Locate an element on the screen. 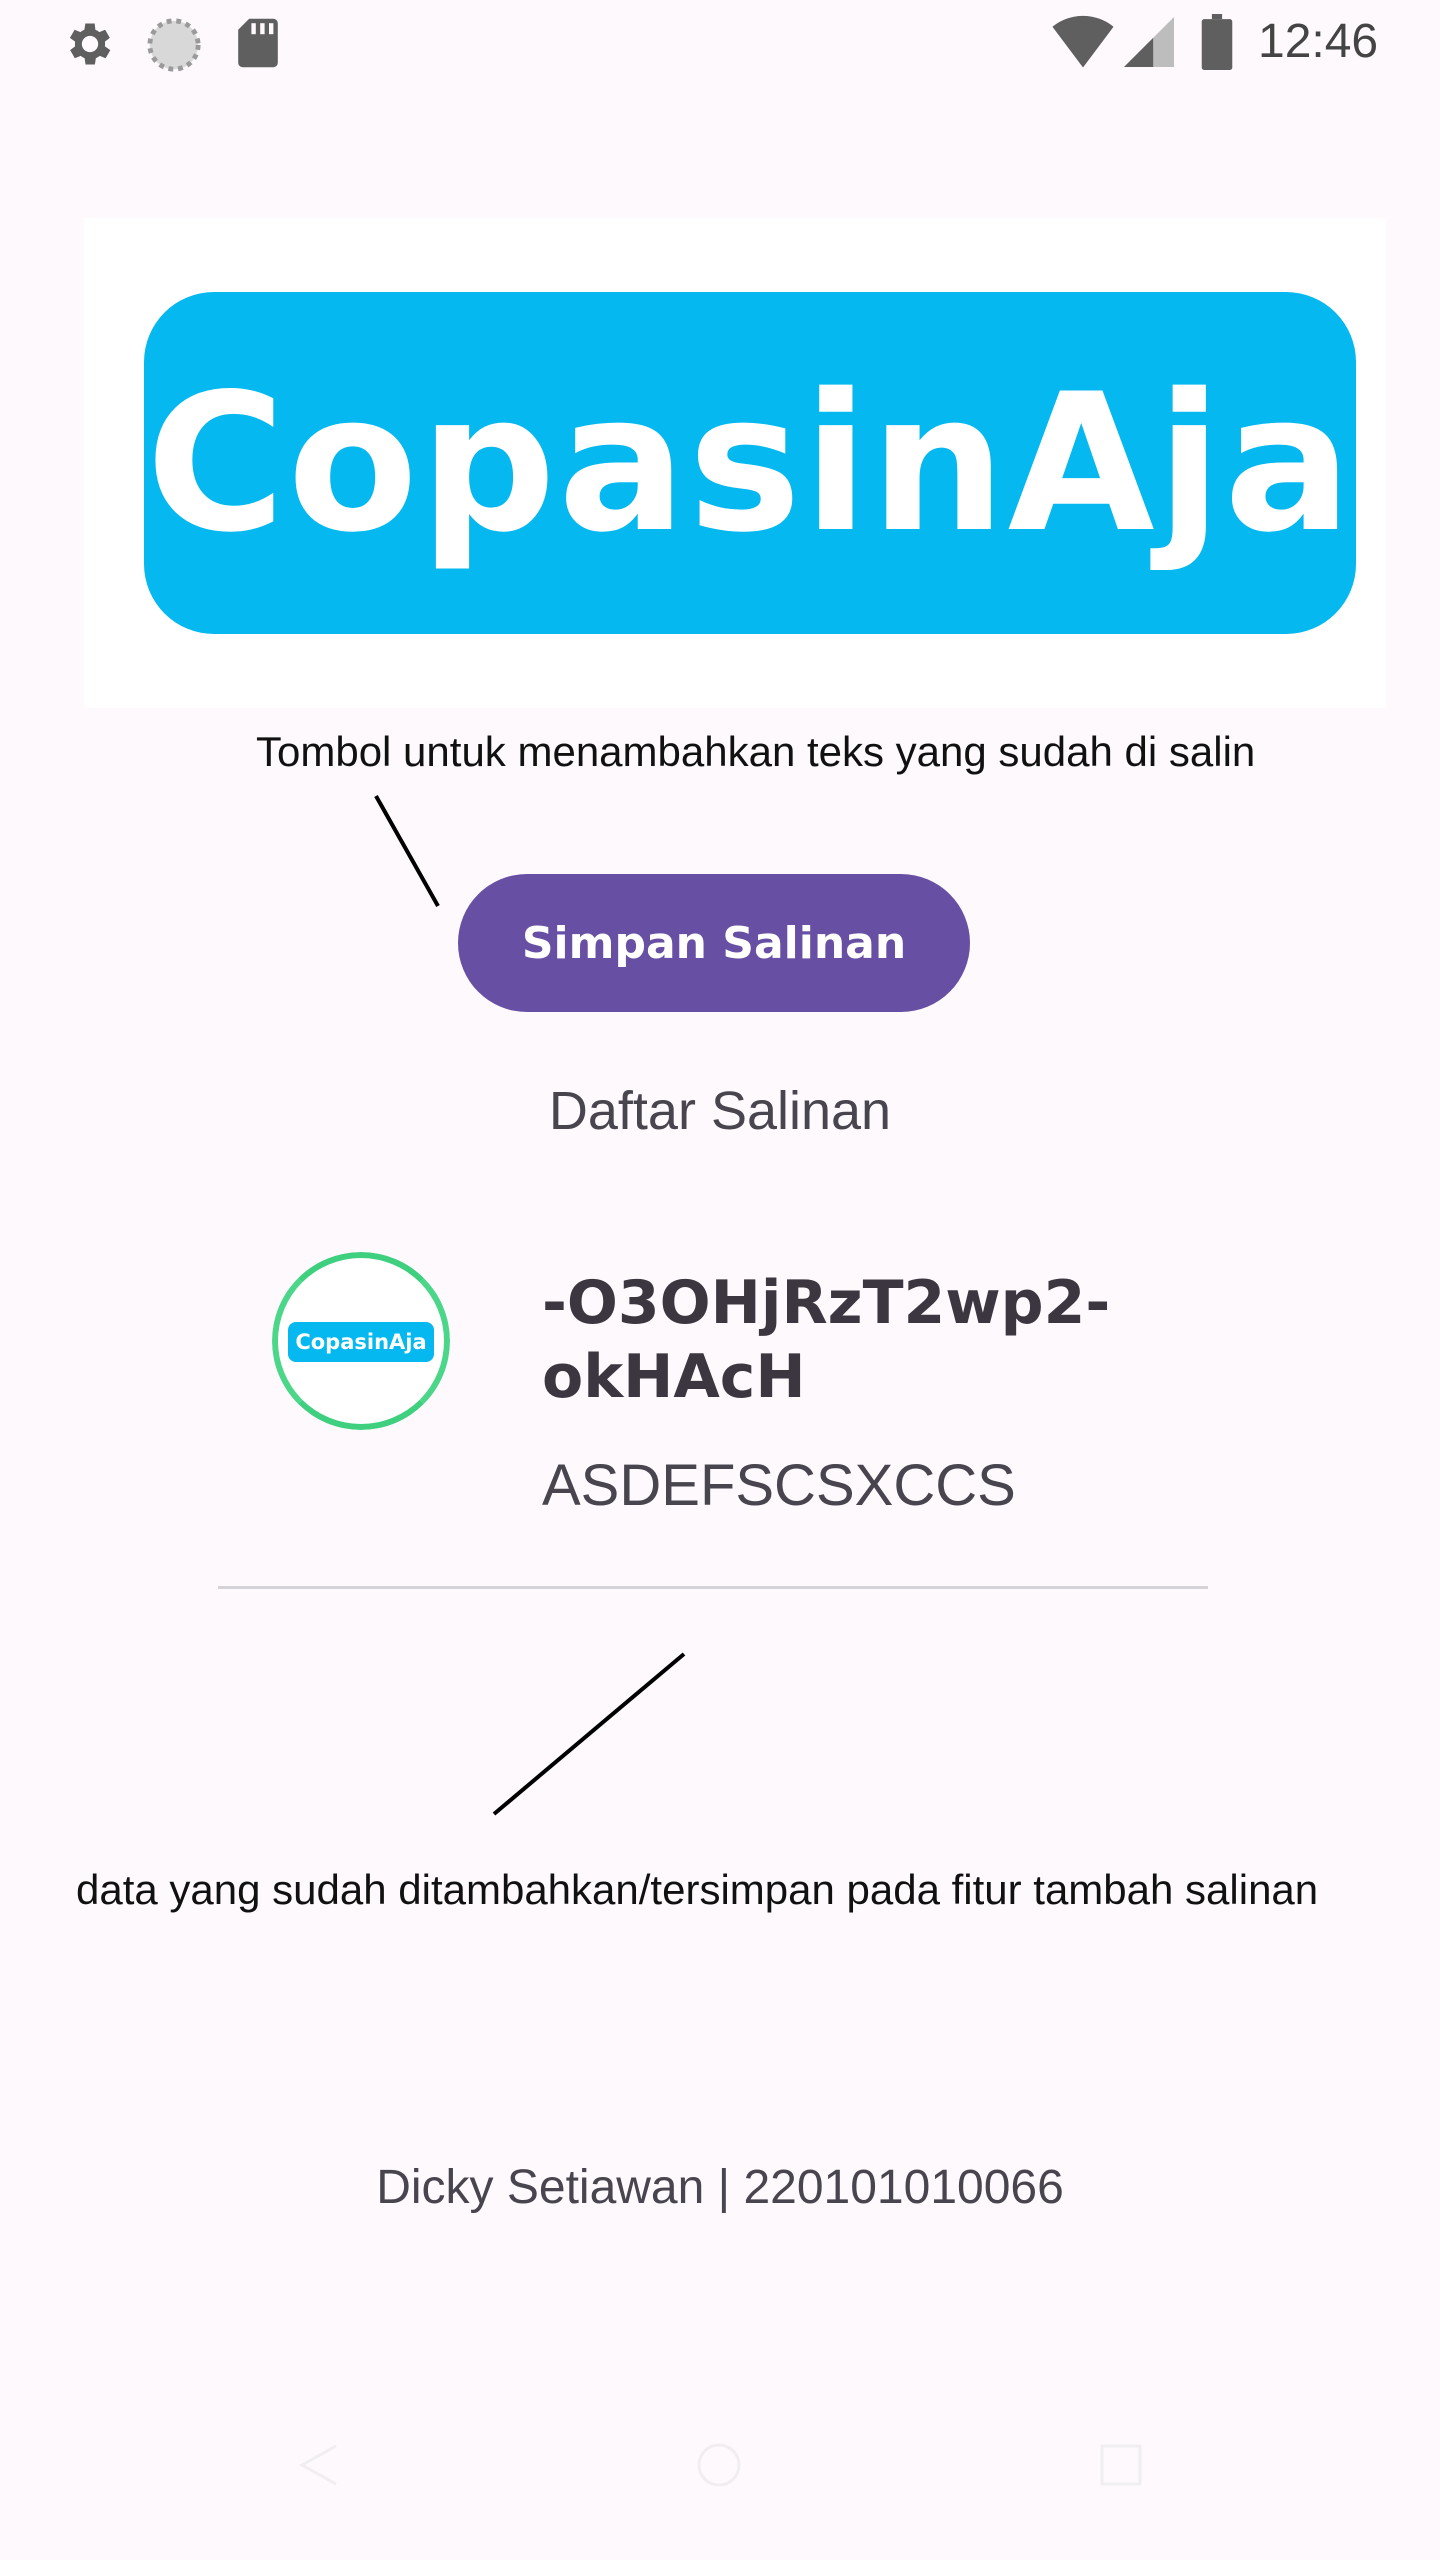 The image size is (1440, 2560). item-subtitle: ASDEFSCSXCCS is located at coordinates (779, 1485).